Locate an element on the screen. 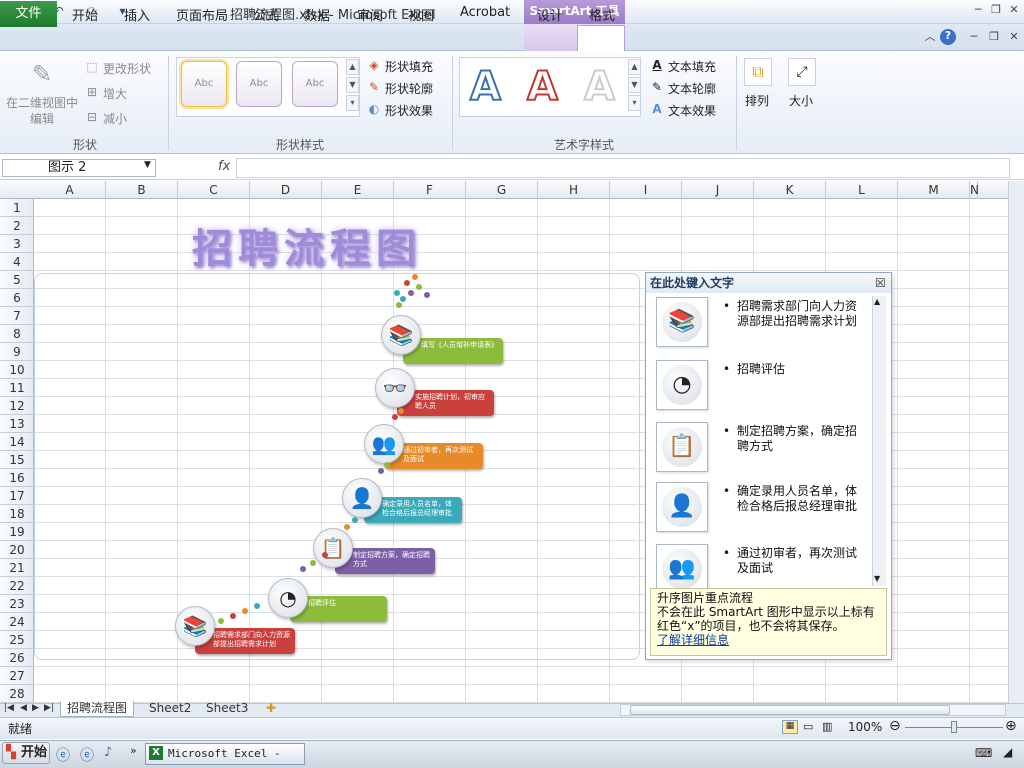 The height and width of the screenshot is (768, 1024). shape-outline-button: 形状轮廓 is located at coordinates (409, 88).